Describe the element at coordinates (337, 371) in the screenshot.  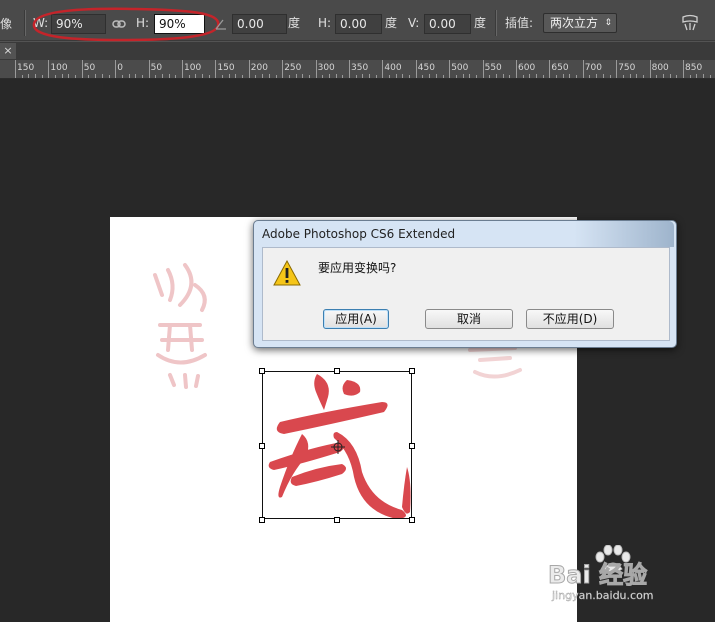
I see `transform-handle-top` at that location.